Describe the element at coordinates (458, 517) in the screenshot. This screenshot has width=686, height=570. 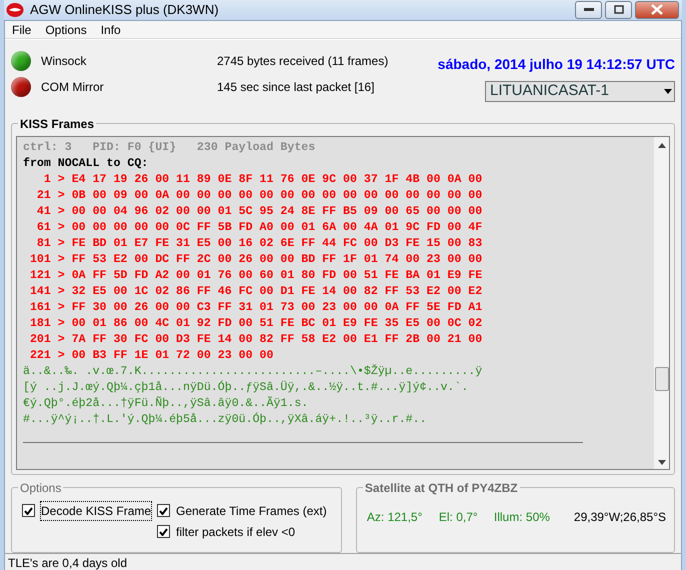
I see `sat-elevation: El: 0,7°` at that location.